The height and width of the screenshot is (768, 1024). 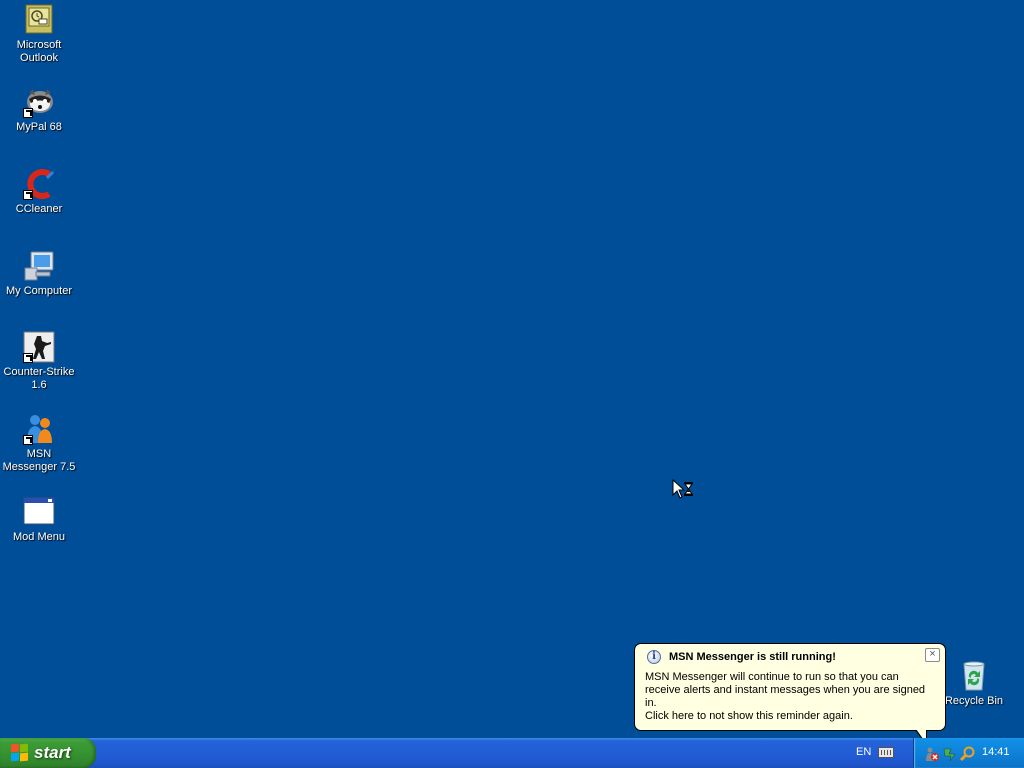 What do you see at coordinates (974, 676) in the screenshot?
I see `recycle-bin-icon` at bounding box center [974, 676].